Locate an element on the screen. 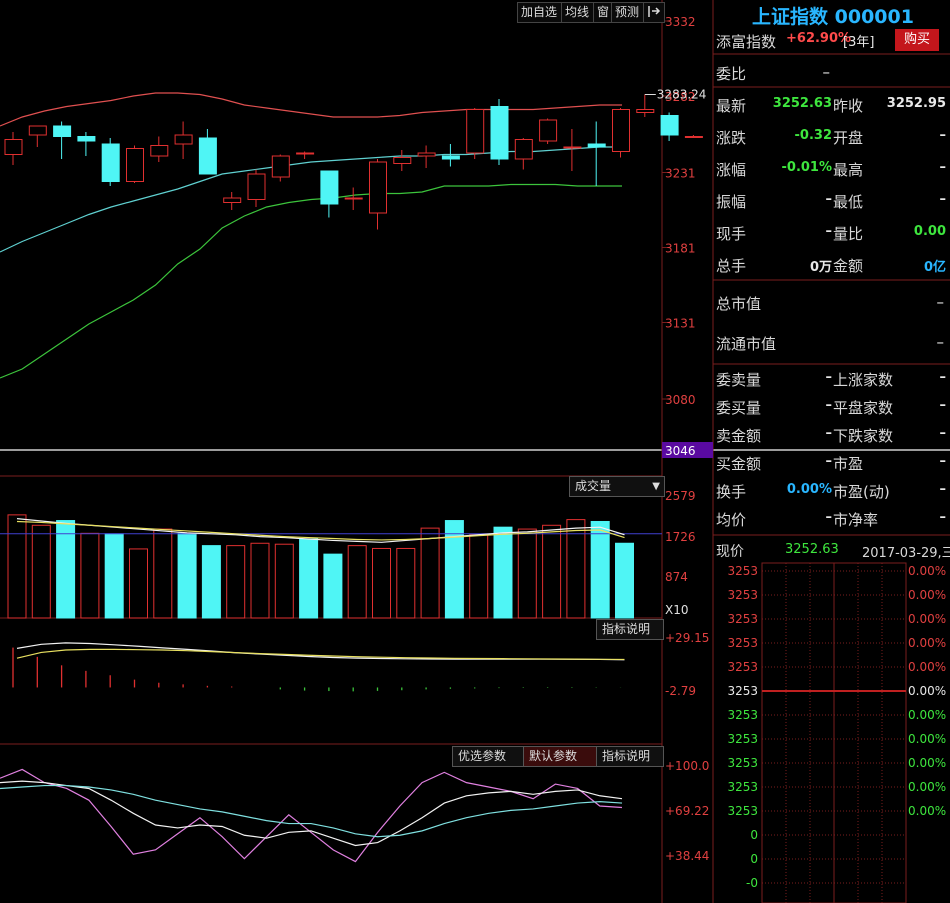 The width and height of the screenshot is (950, 903). mini-price-label: -0 is located at coordinates (752, 883).